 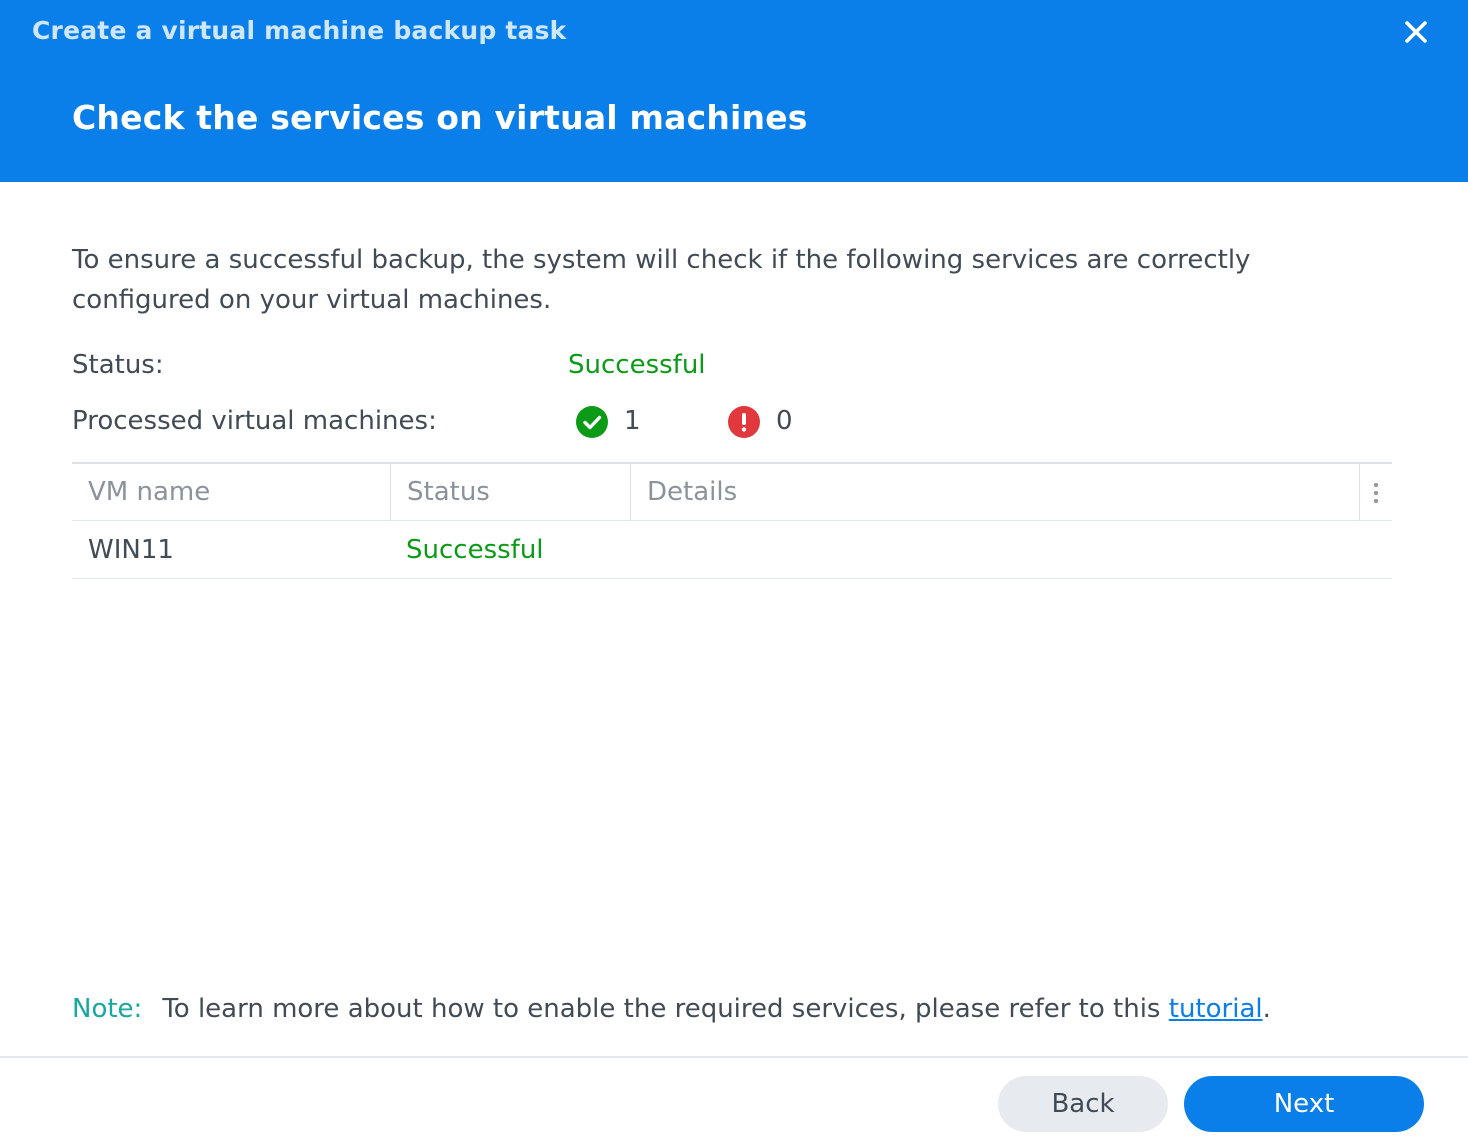 I want to click on tutorial-link: tutorial, so click(x=1216, y=1009).